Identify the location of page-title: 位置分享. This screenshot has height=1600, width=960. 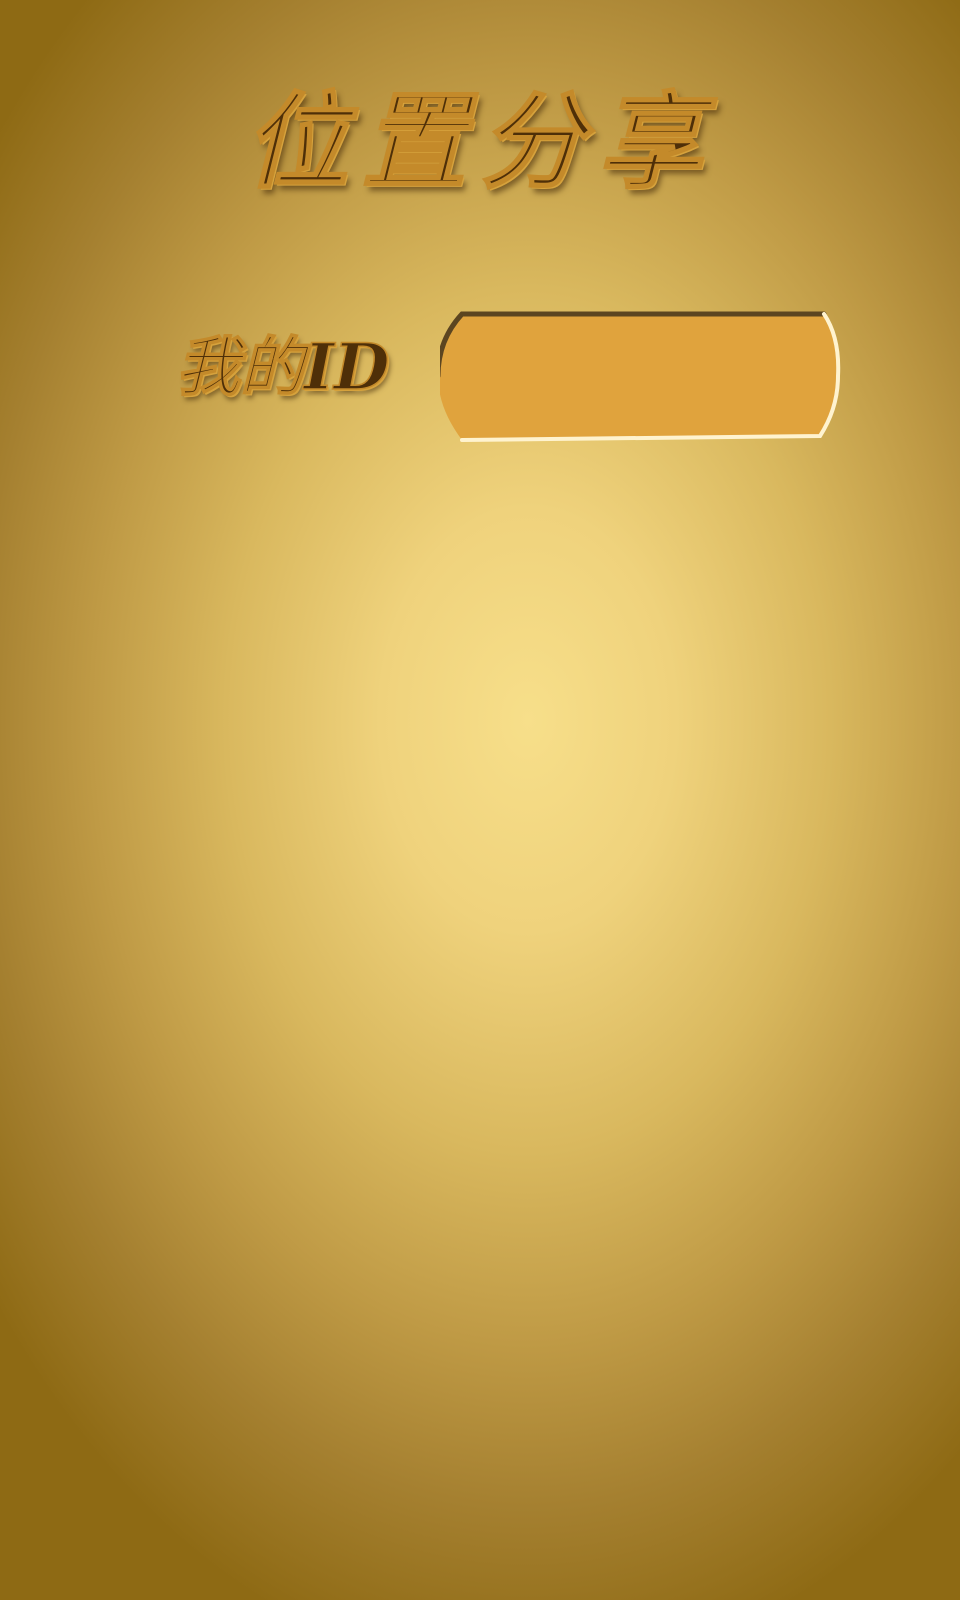
(479, 141).